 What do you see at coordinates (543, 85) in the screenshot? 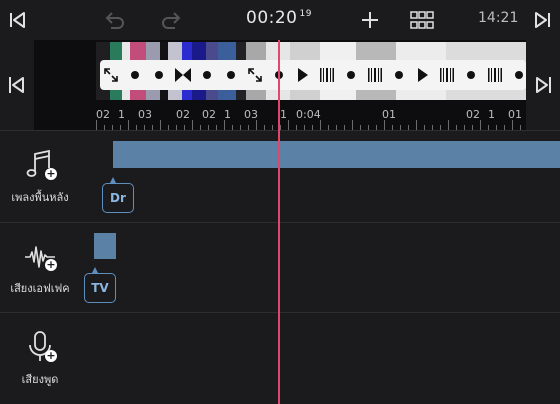
I see `scroll-right-icon` at bounding box center [543, 85].